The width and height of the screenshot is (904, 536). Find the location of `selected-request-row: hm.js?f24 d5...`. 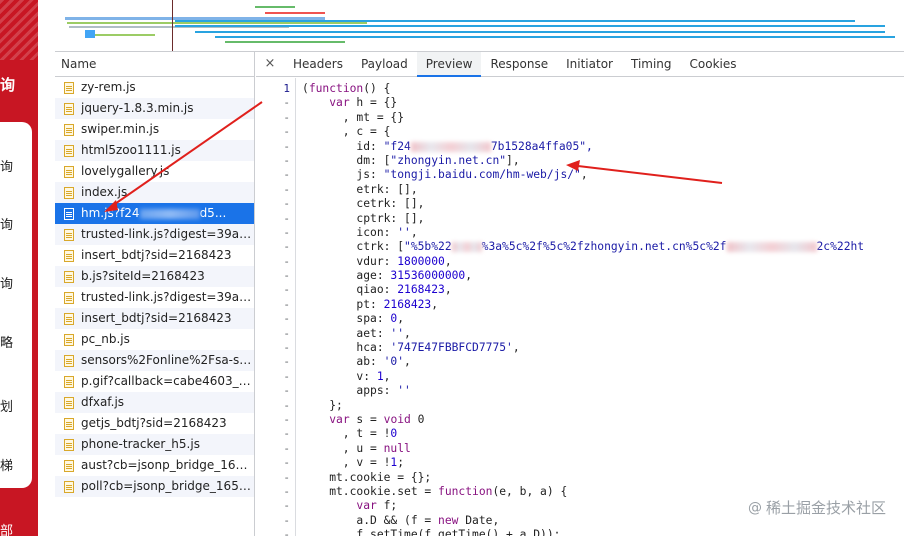

selected-request-row: hm.js?f24 d5... is located at coordinates (154, 213).